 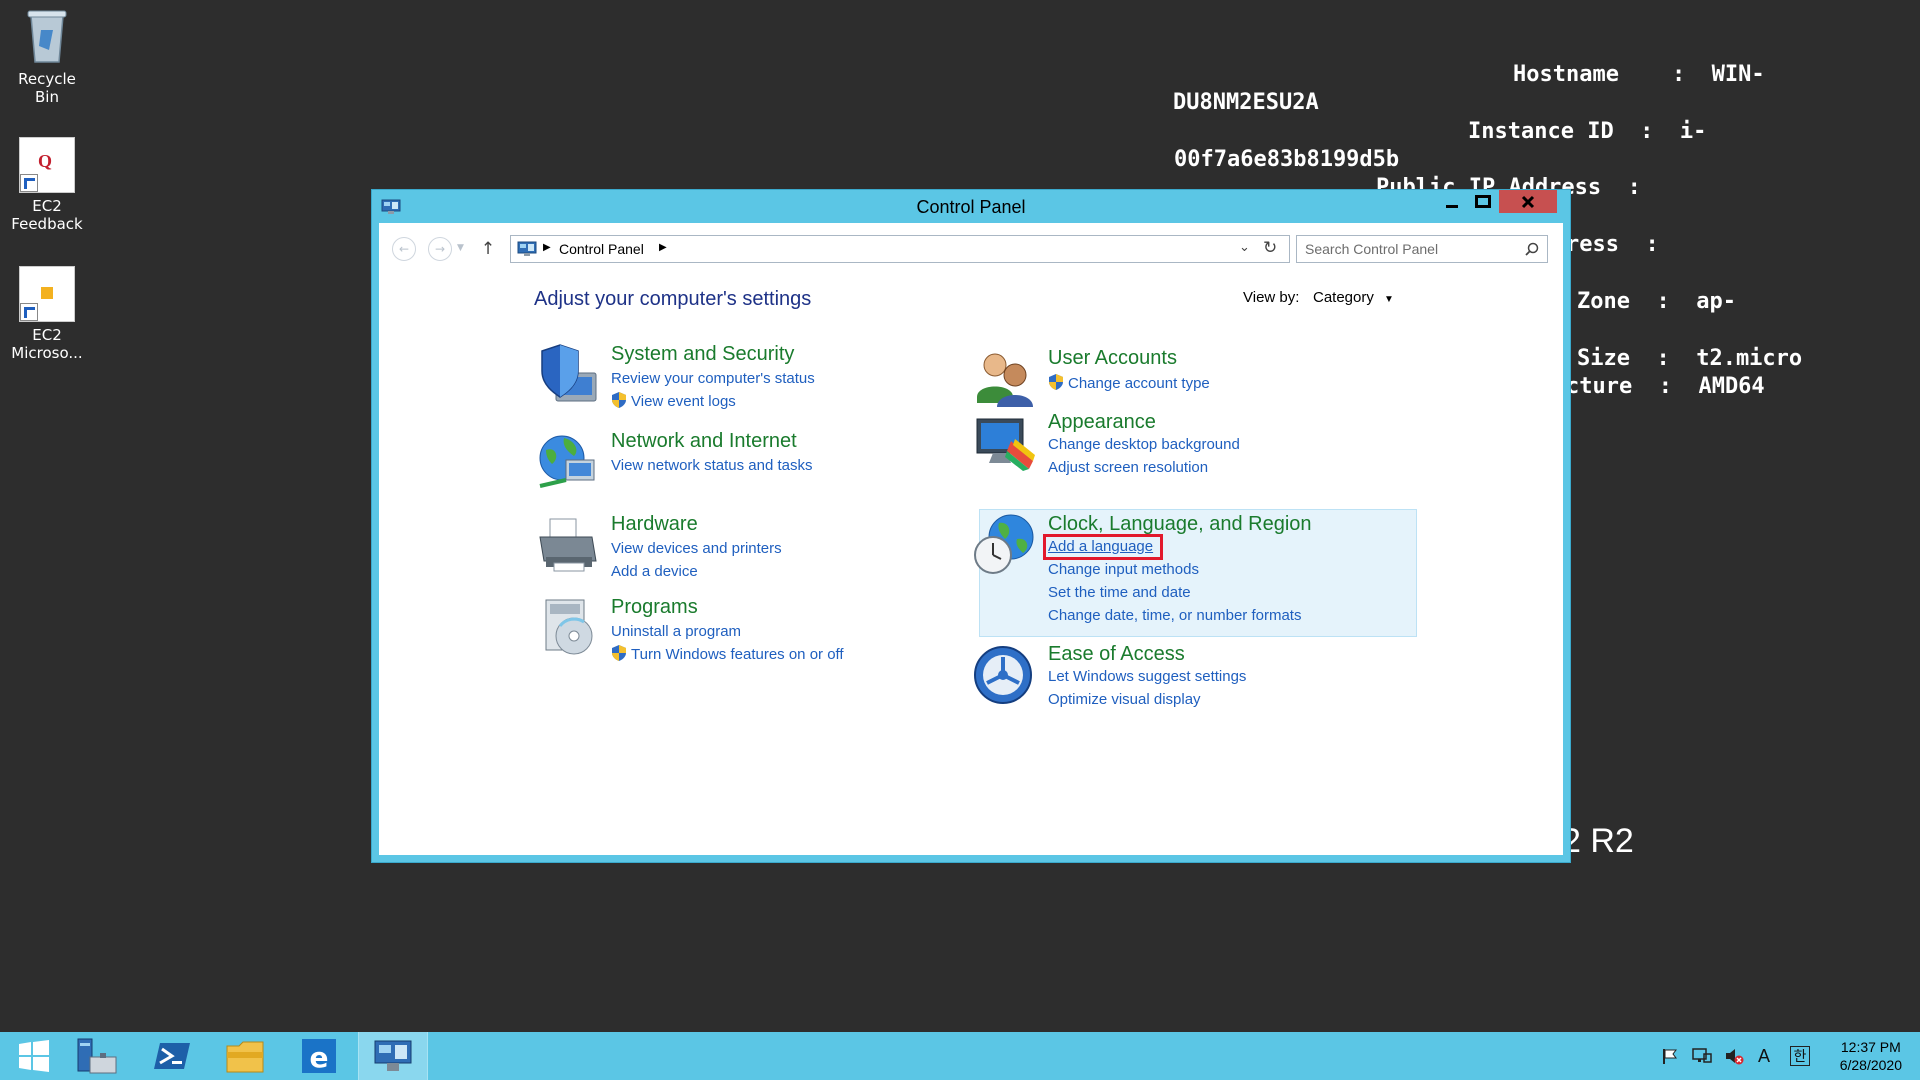 I want to click on taskbar-server-manager, so click(x=97, y=1056).